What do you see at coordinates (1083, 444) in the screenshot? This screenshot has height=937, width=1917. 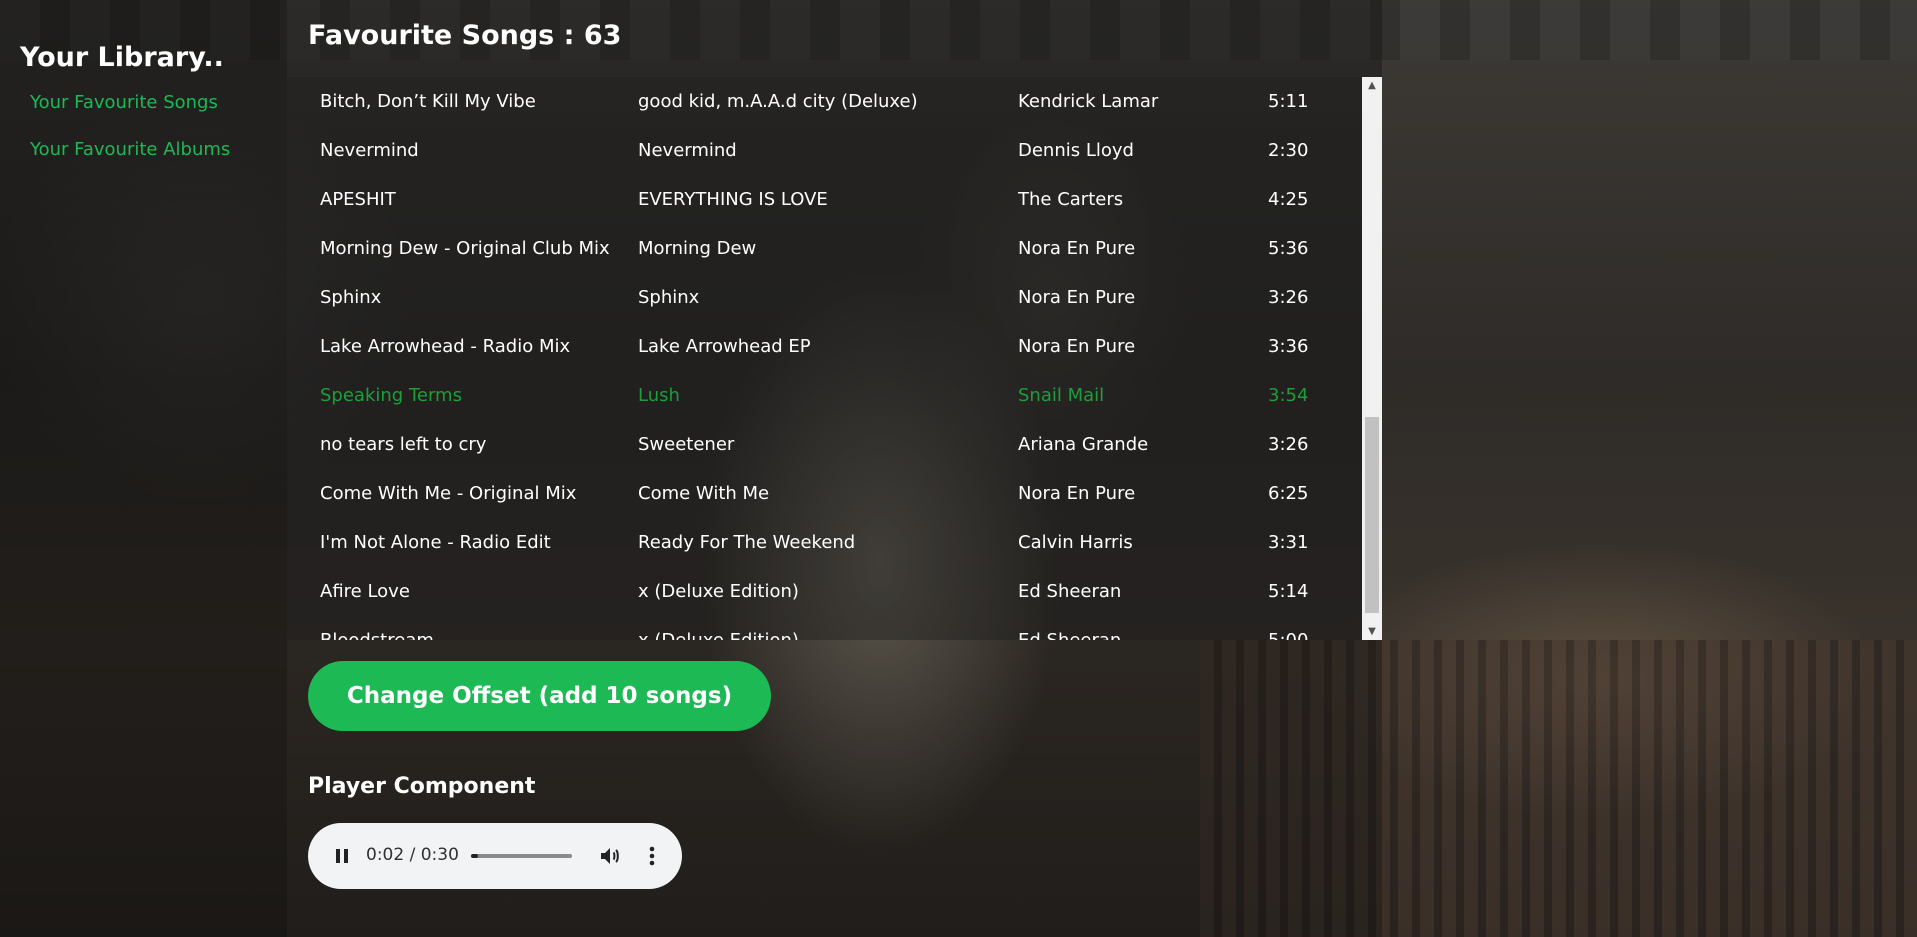 I see `song-artist: Ariana Grande` at bounding box center [1083, 444].